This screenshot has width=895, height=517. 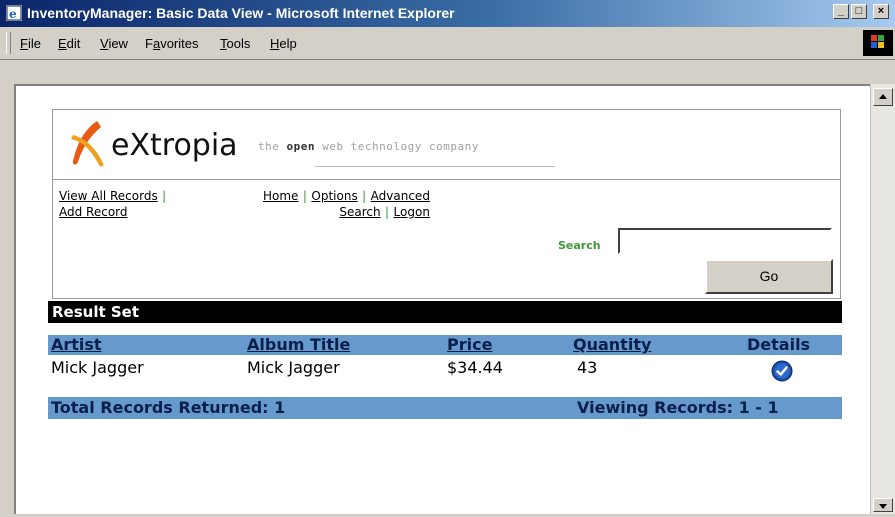 What do you see at coordinates (579, 245) in the screenshot?
I see `search-label: Search` at bounding box center [579, 245].